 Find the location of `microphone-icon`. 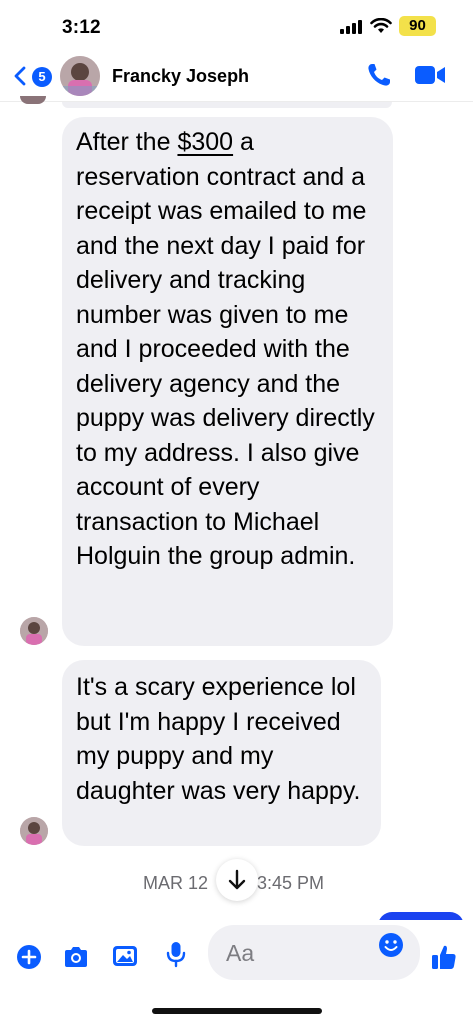

microphone-icon is located at coordinates (176, 954).